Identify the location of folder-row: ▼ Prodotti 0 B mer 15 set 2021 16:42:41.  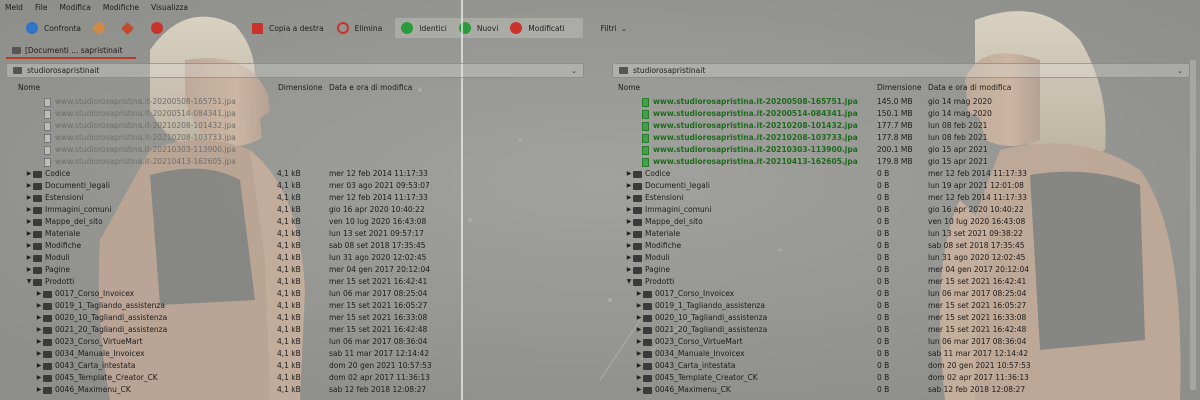
(903, 282).